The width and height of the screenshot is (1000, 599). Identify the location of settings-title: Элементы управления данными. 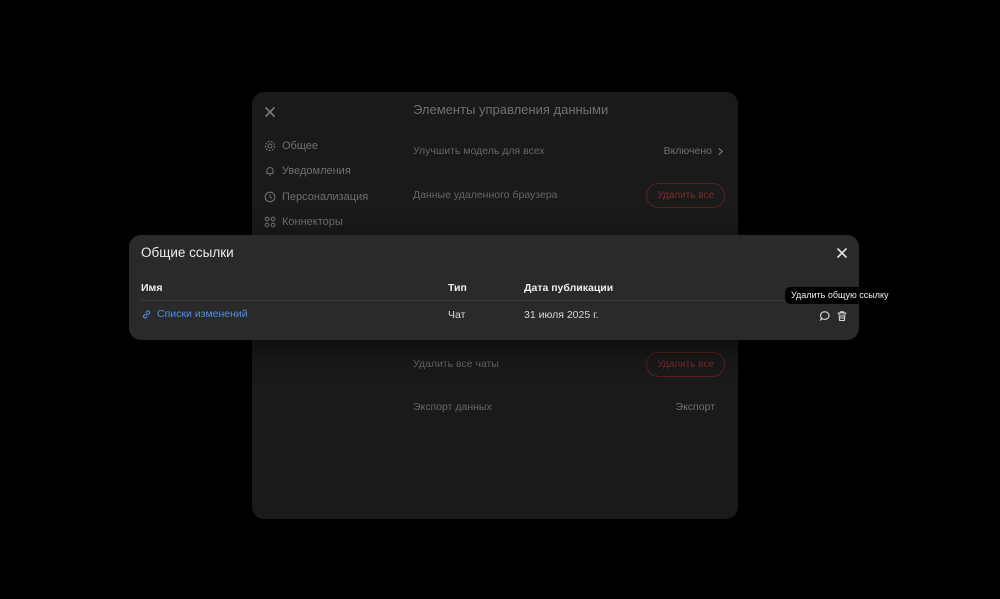
(511, 109).